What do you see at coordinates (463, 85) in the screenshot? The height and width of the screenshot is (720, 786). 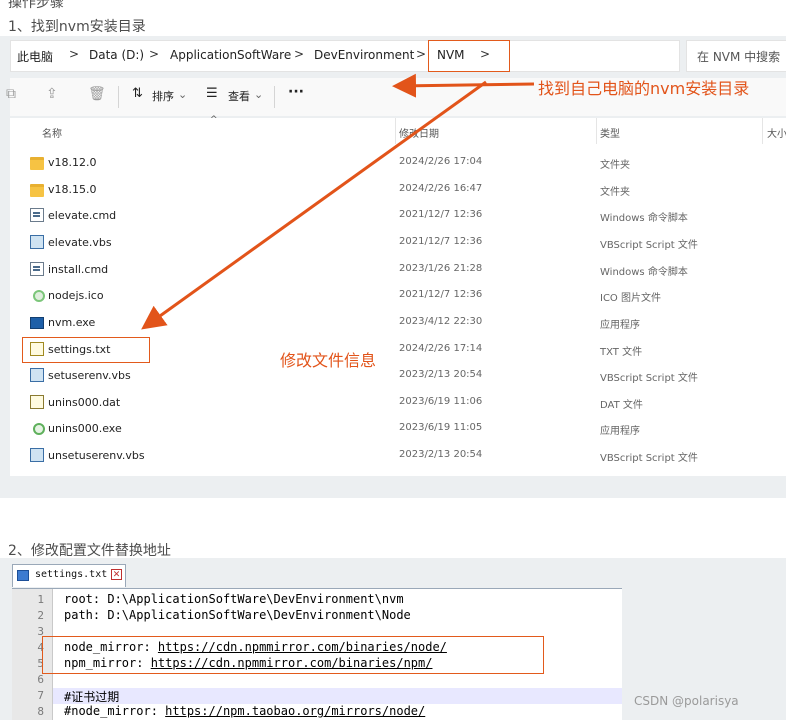 I see `arrow-to-breadcrumb` at bounding box center [463, 85].